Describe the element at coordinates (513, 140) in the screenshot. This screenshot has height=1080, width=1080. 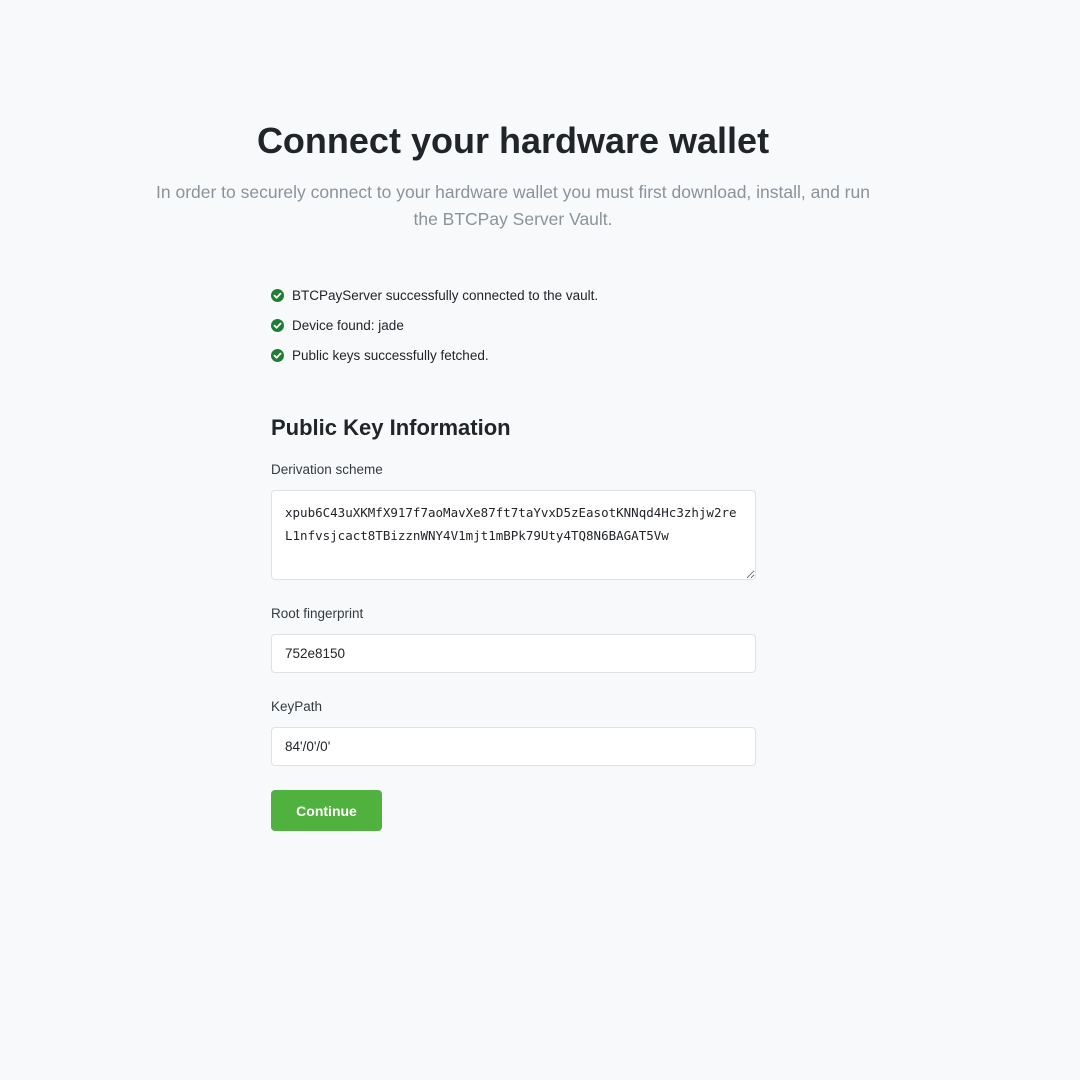
I see `page-title: Connect your hardware wallet` at that location.